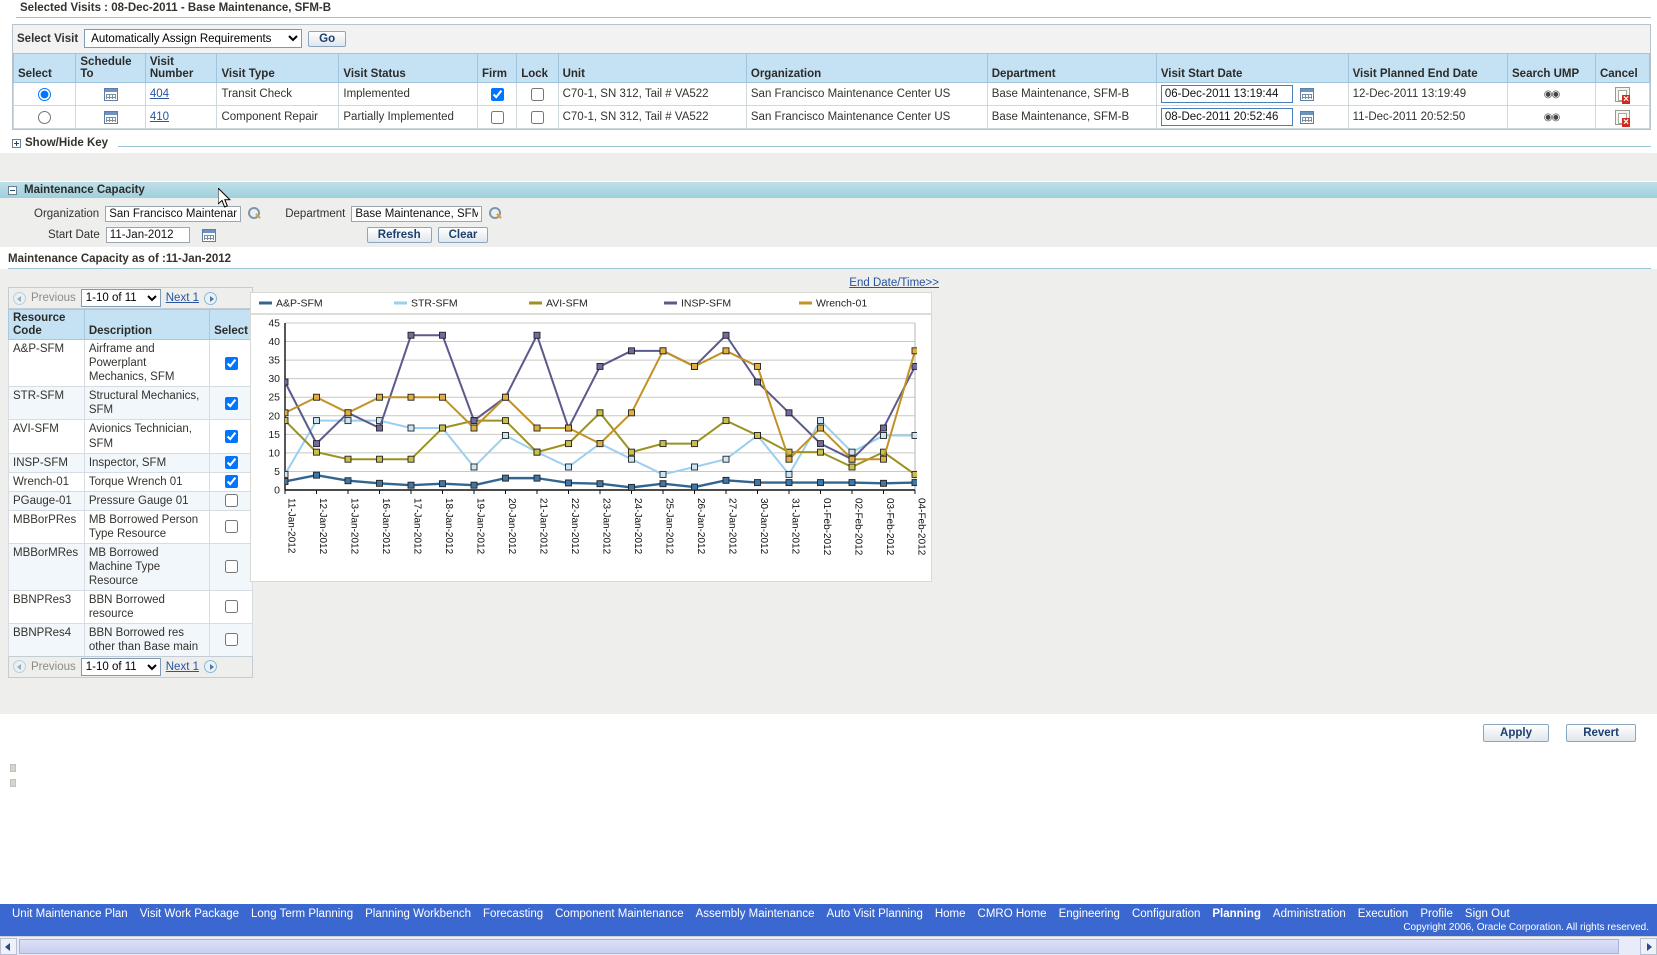 The width and height of the screenshot is (1657, 955). What do you see at coordinates (1516, 733) in the screenshot?
I see `apply-button: Apply` at bounding box center [1516, 733].